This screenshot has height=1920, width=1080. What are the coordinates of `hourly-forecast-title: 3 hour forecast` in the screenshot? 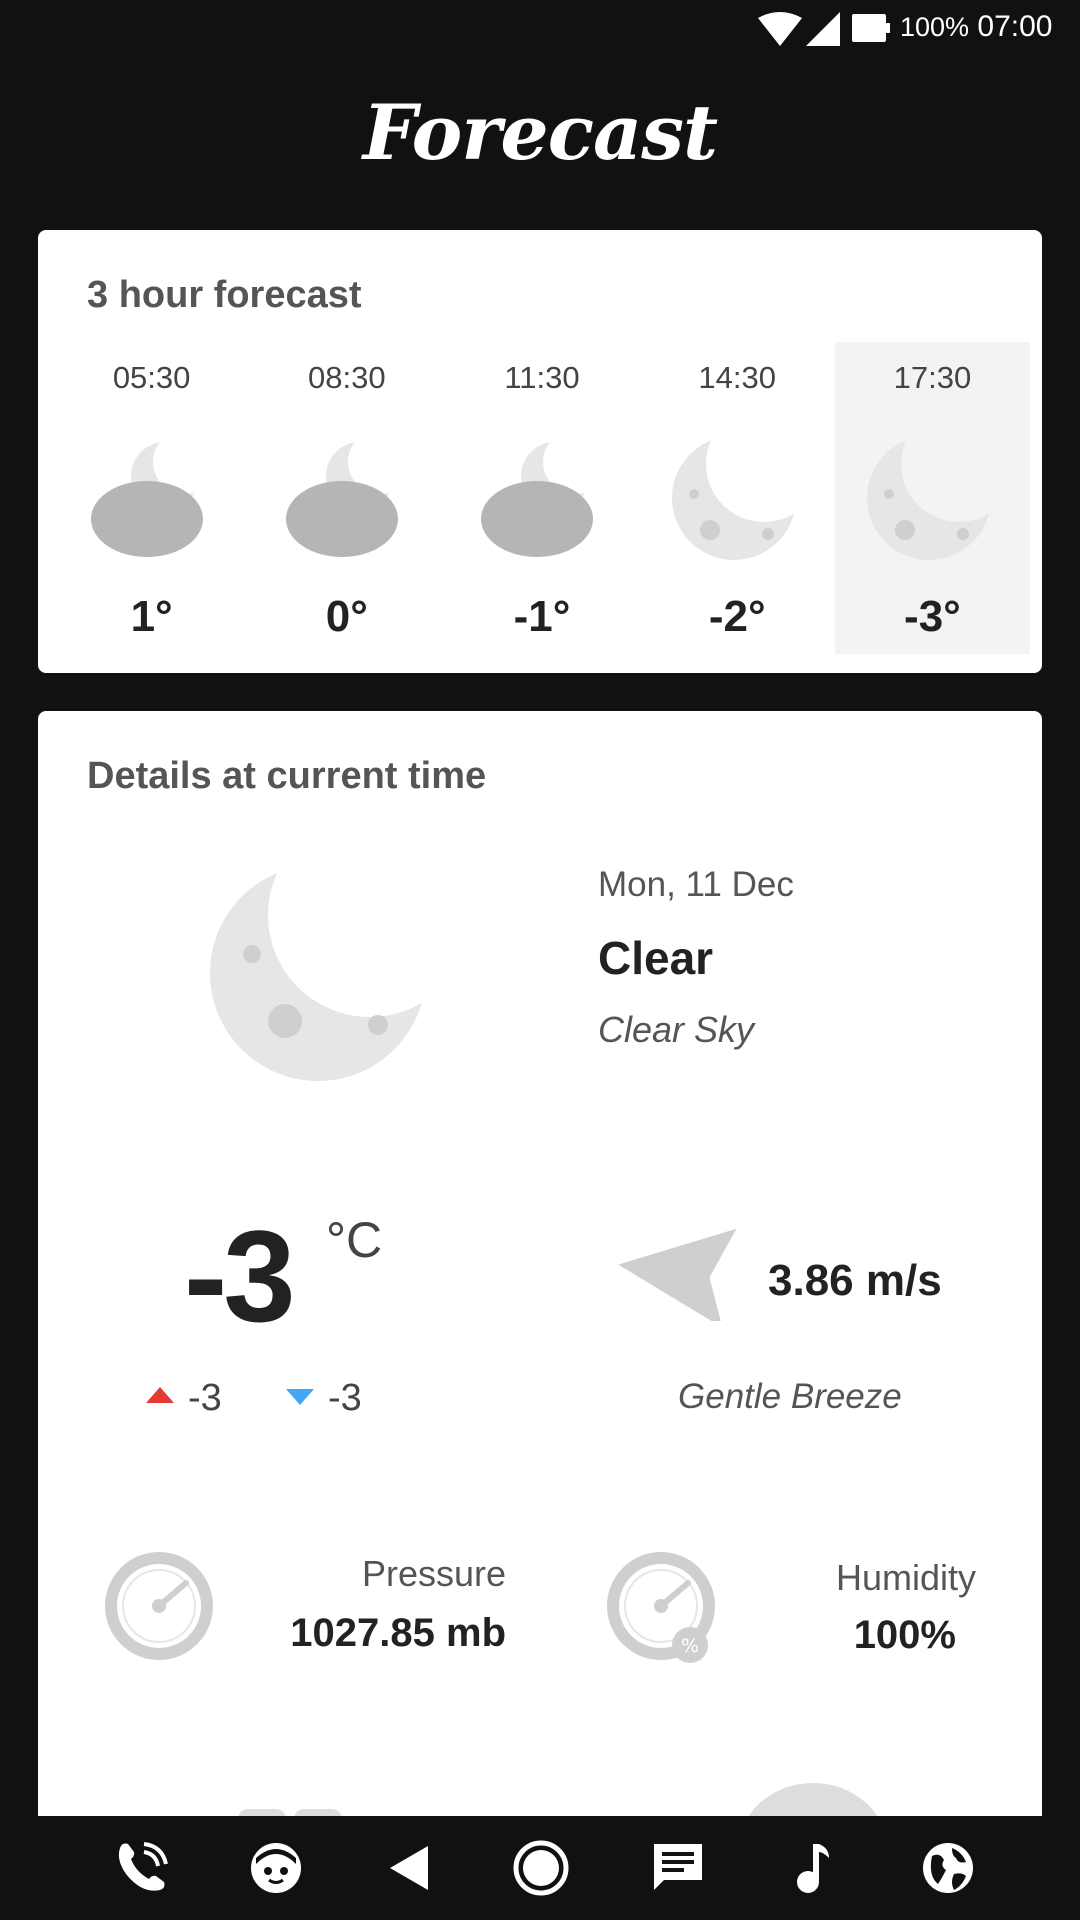 It's located at (224, 295).